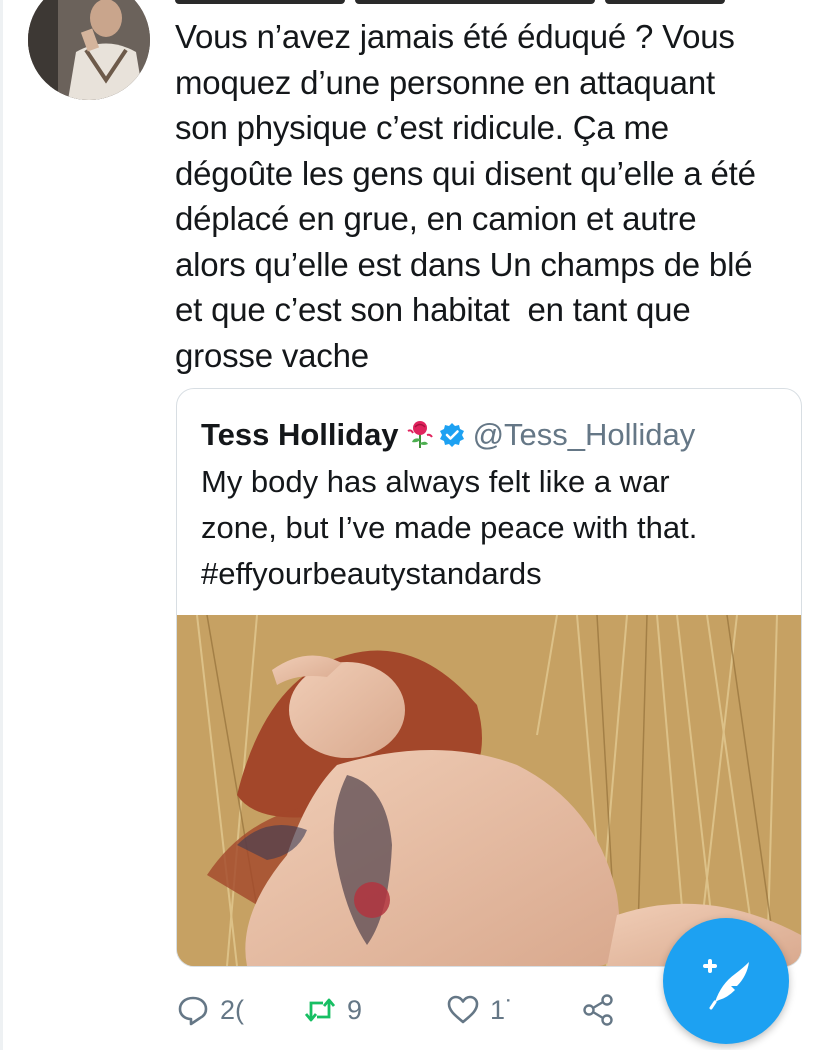  Describe the element at coordinates (1, 525) in the screenshot. I see `left-edge-divider` at that location.